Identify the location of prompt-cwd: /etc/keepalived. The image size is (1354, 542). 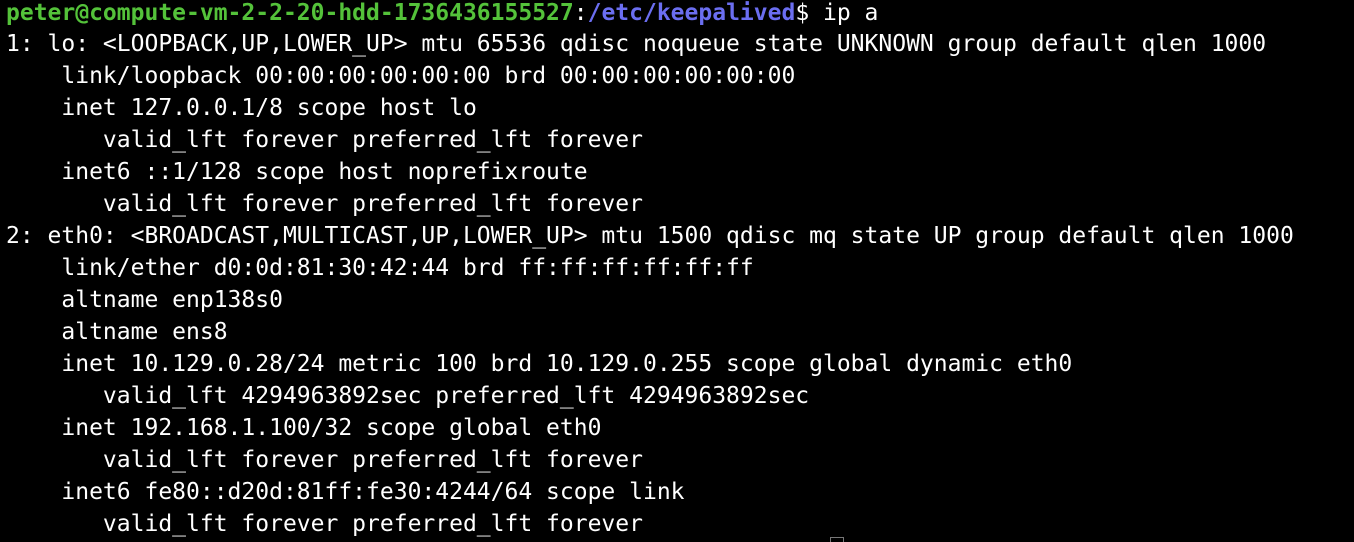
(691, 13).